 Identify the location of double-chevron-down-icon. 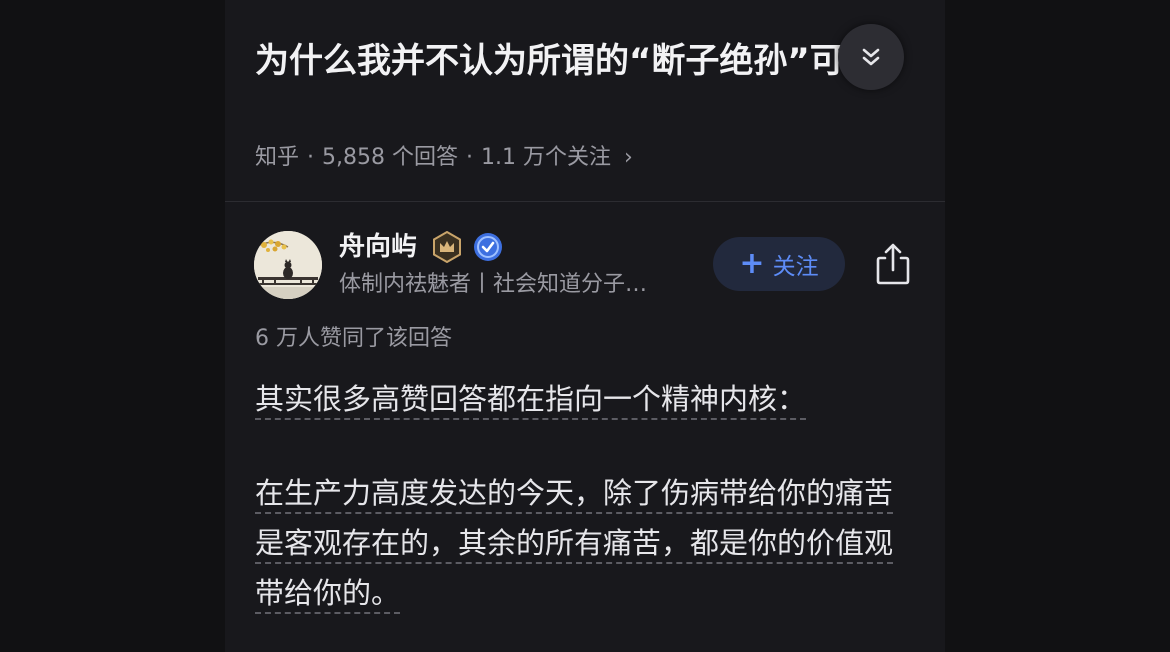
(871, 57).